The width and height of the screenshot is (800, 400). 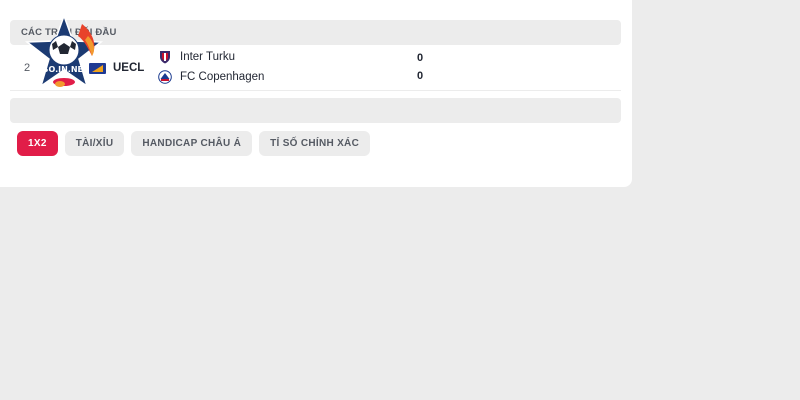 What do you see at coordinates (129, 68) in the screenshot?
I see `league-name: UECL` at bounding box center [129, 68].